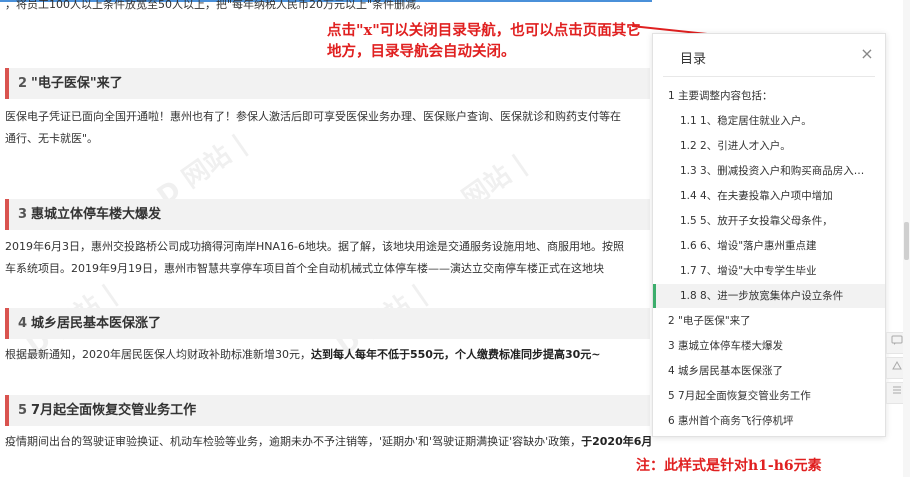  Describe the element at coordinates (96, 323) in the screenshot. I see `section-title: 城乡居民基本医保涨了` at that location.